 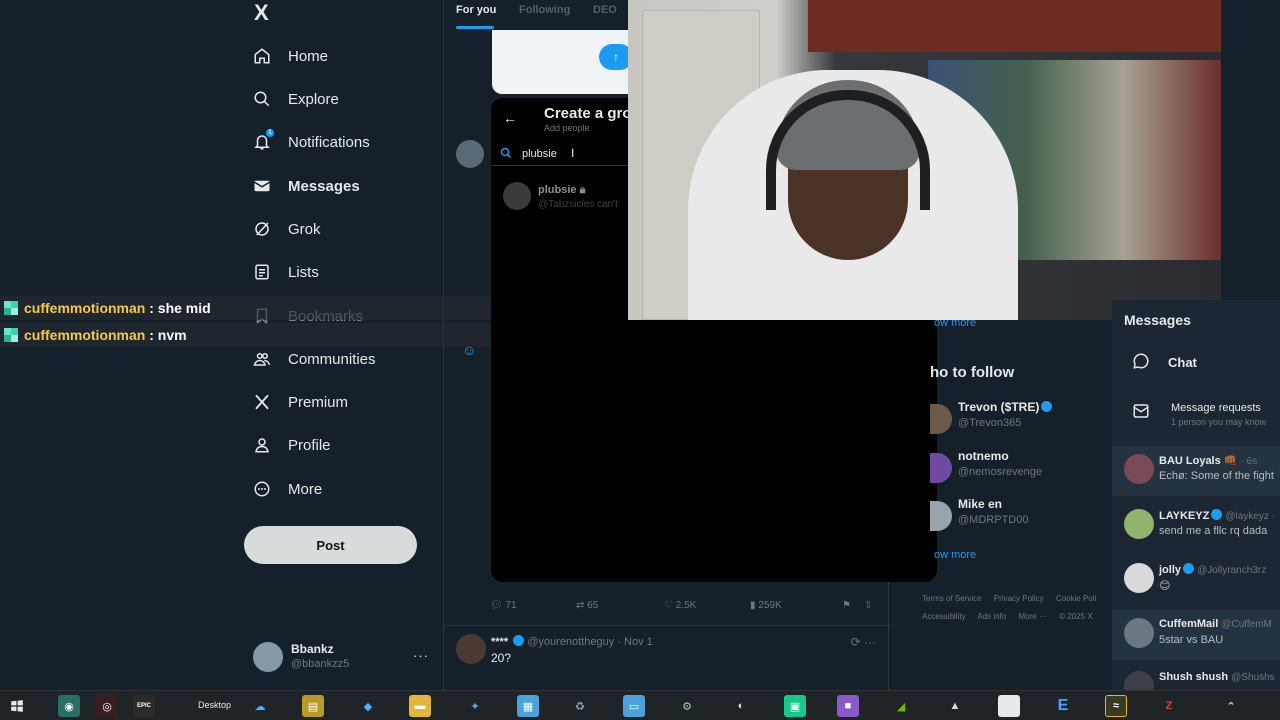 What do you see at coordinates (1076, 616) in the screenshot?
I see `copyright: © 2025 X` at bounding box center [1076, 616].